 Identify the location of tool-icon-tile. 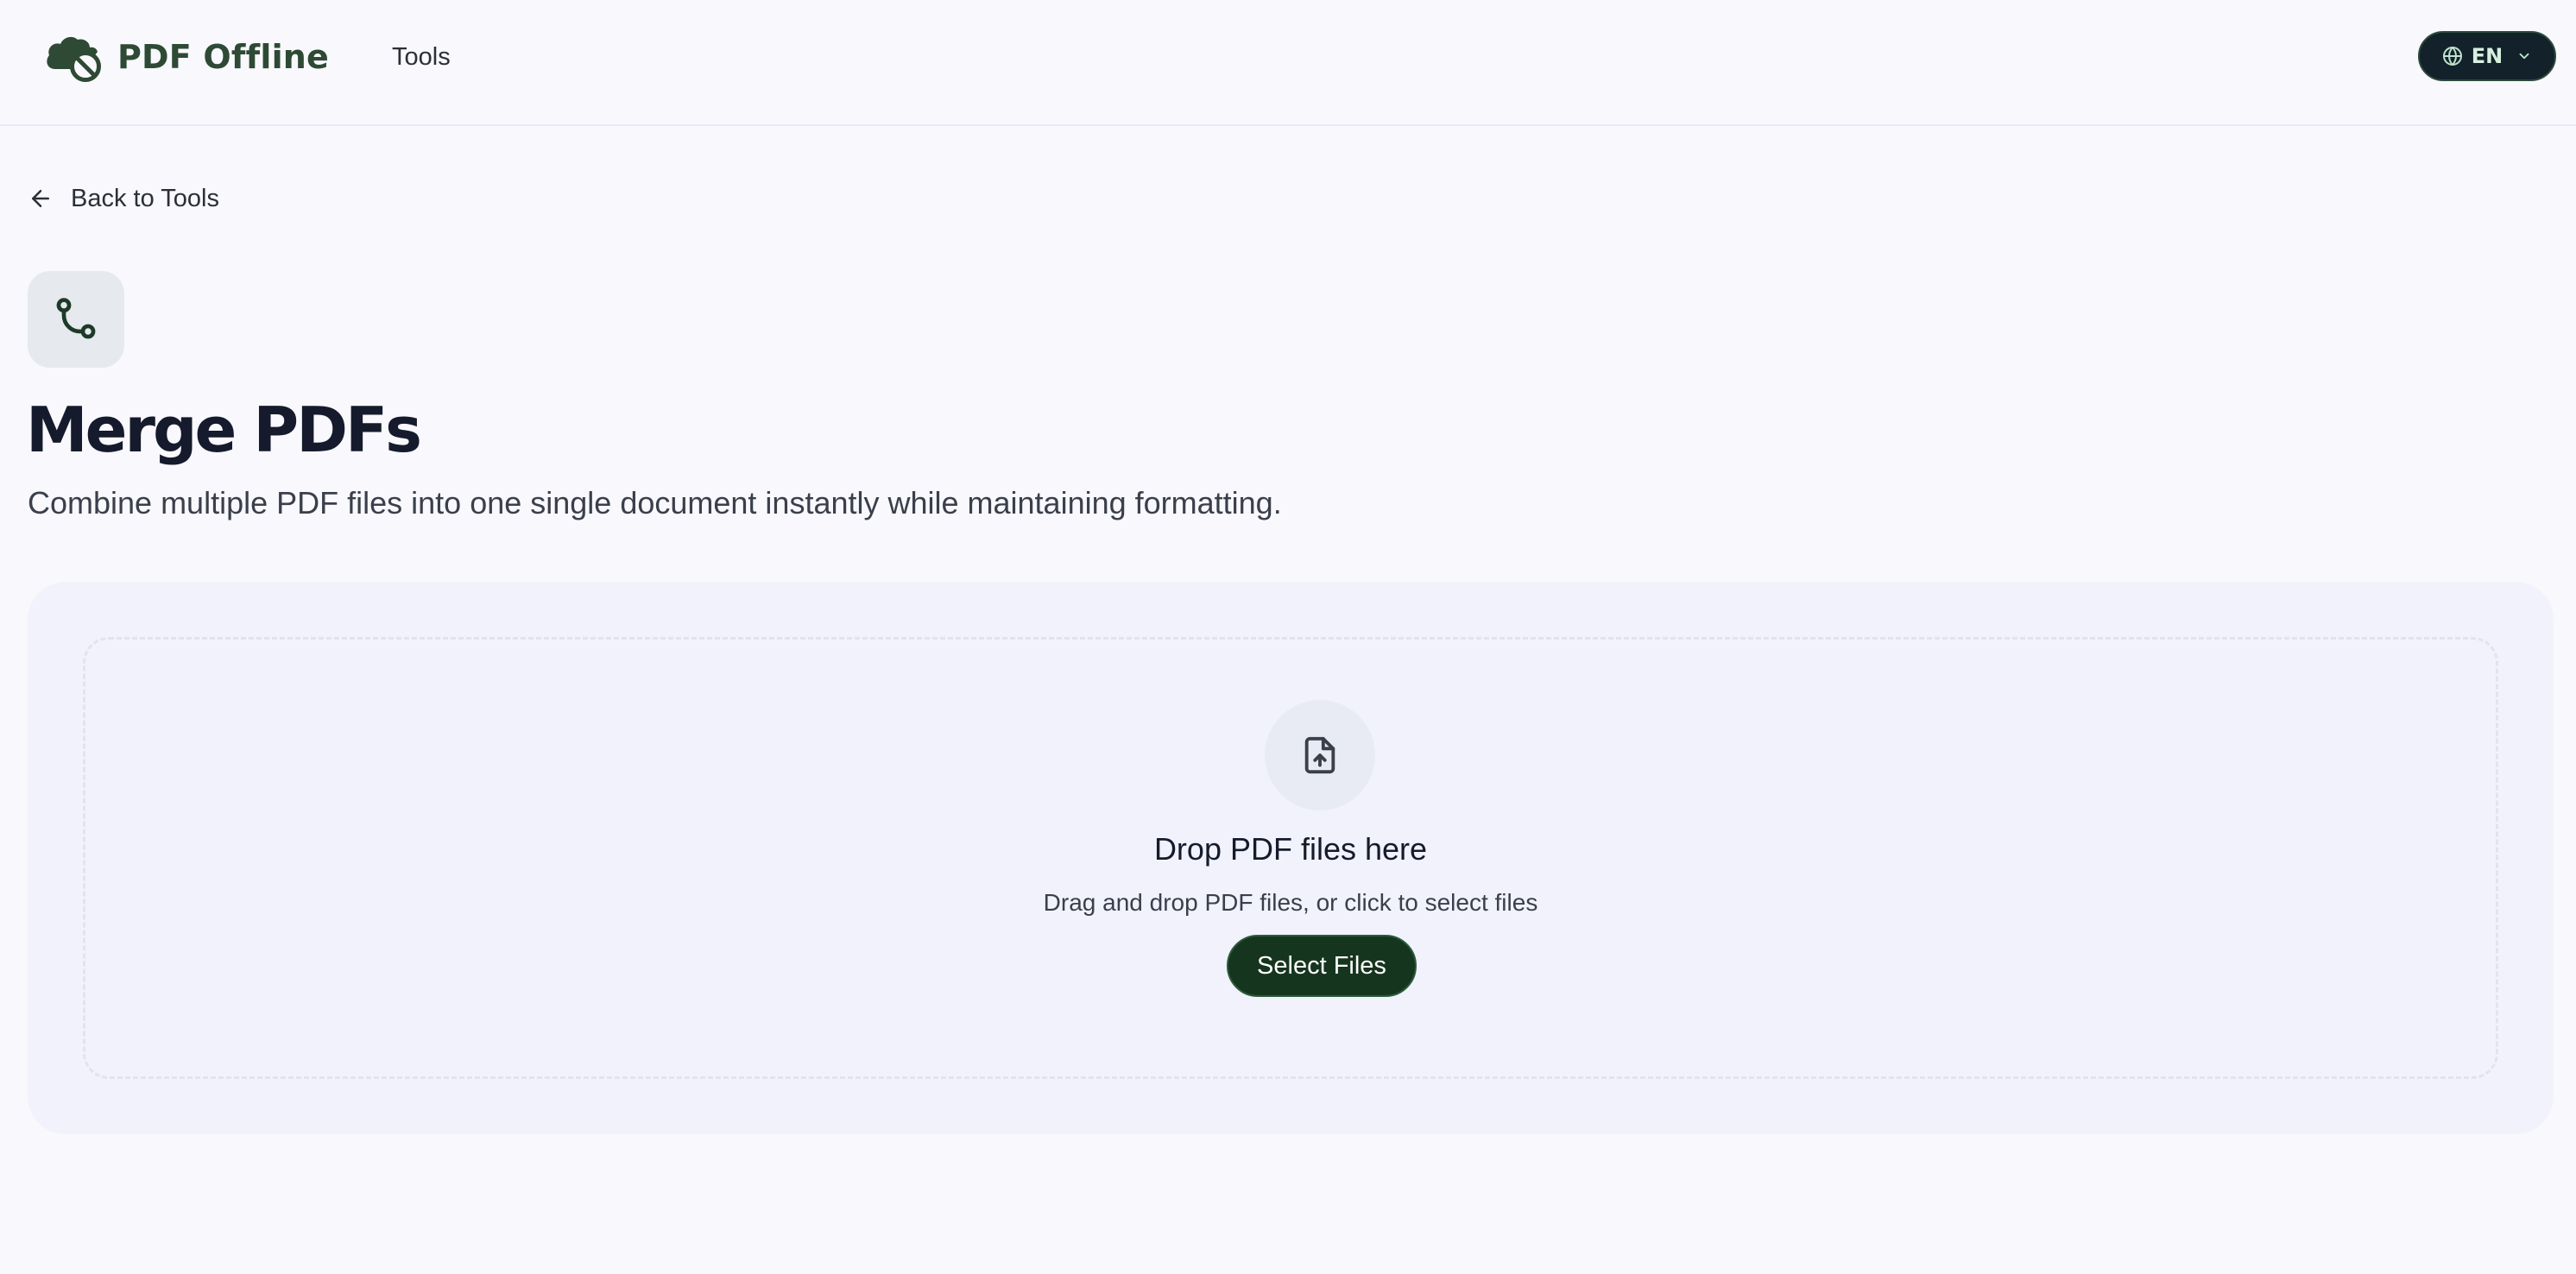
(76, 319).